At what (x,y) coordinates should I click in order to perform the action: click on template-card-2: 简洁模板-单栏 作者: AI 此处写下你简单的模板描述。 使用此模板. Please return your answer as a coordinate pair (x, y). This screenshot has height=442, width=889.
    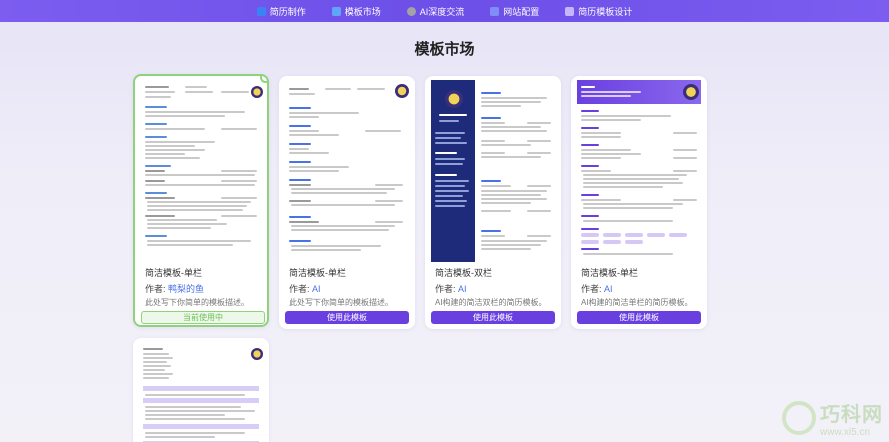
    Looking at the image, I should click on (347, 202).